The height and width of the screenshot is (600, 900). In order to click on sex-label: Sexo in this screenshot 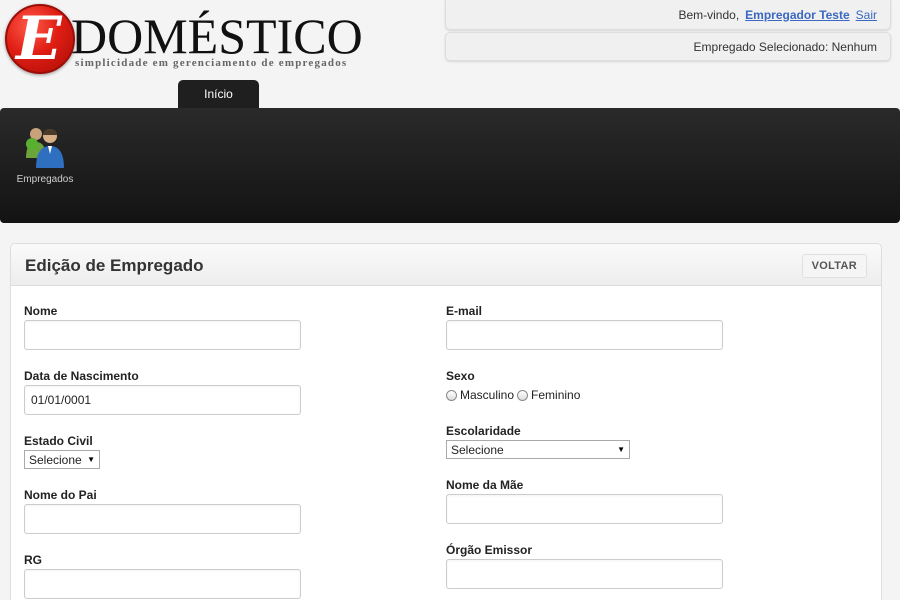, I will do `click(460, 376)`.